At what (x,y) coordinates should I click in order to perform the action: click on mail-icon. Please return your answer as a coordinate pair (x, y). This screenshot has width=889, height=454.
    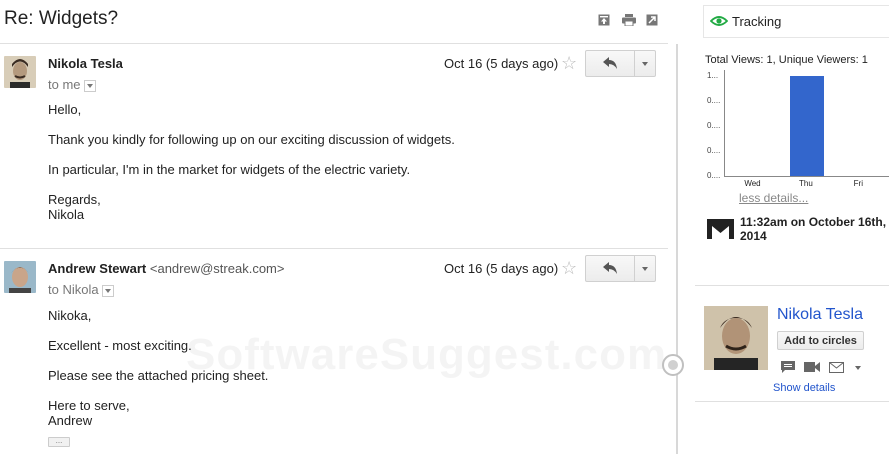
    Looking at the image, I should click on (836, 367).